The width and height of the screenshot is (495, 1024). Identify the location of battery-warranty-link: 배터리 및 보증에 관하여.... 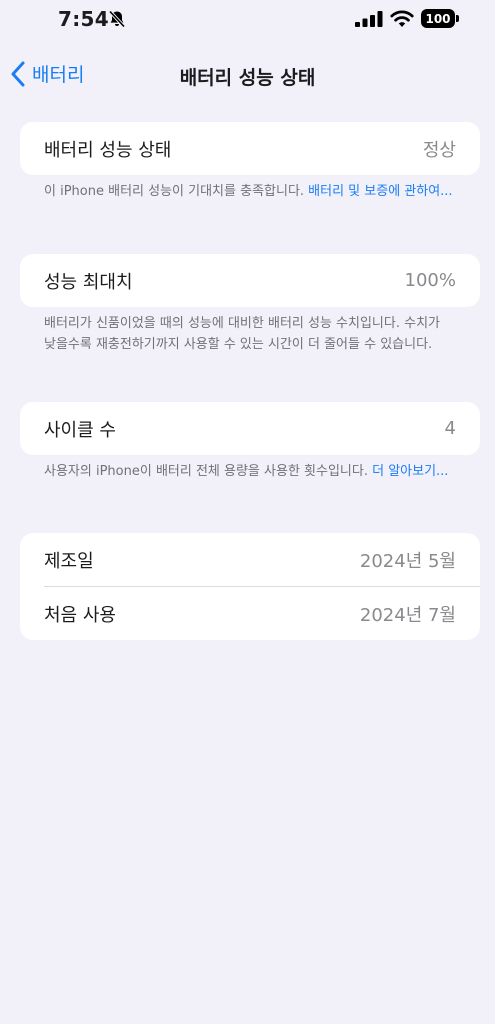
(380, 191).